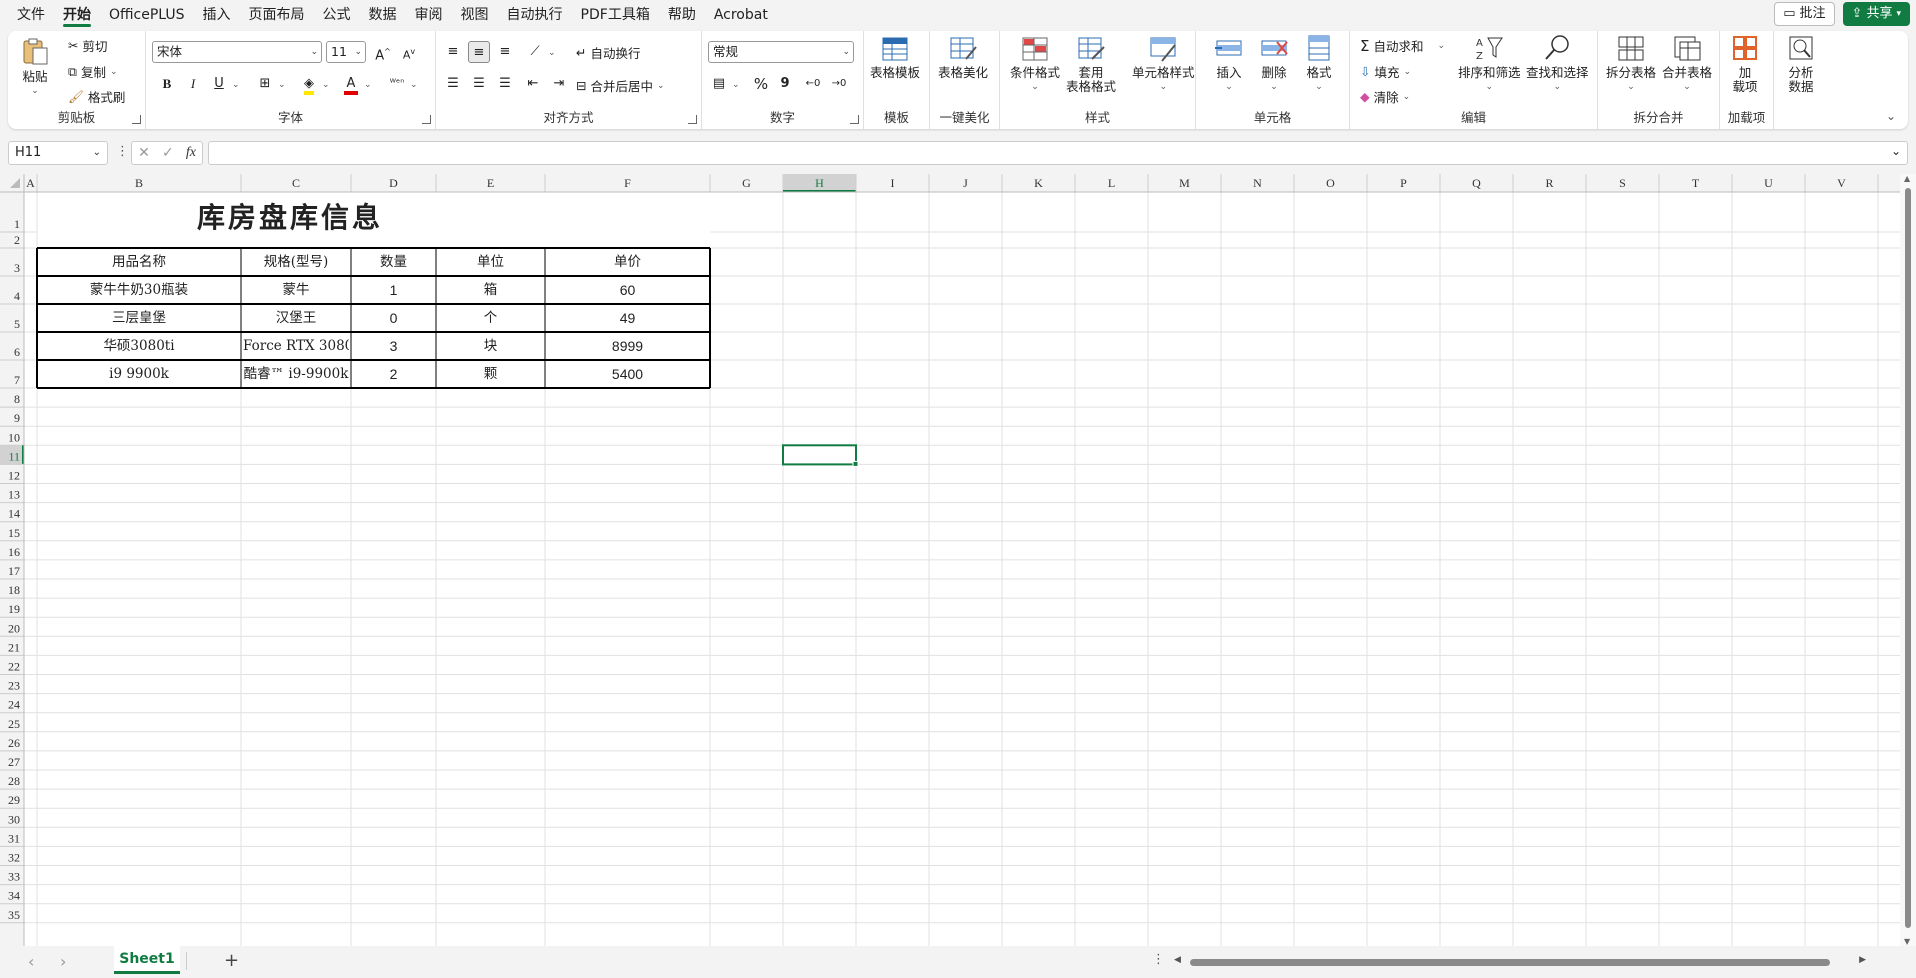  What do you see at coordinates (490, 374) in the screenshot?
I see `table-cell: 颗` at bounding box center [490, 374].